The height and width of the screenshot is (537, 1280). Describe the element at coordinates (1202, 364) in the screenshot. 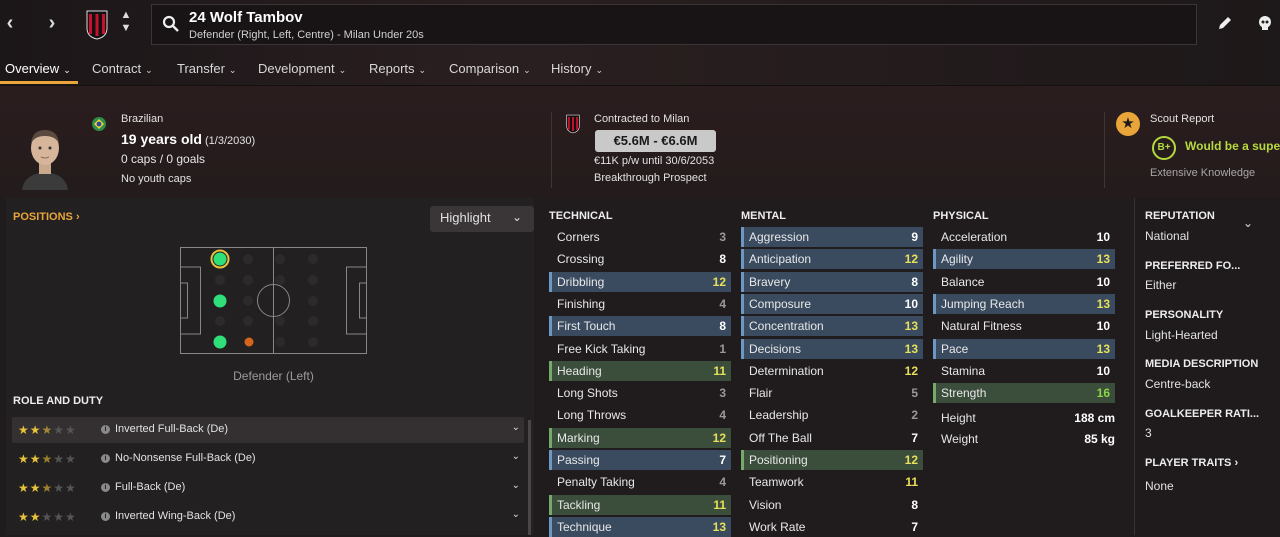

I see `media-description-title: MEDIA DESCRIPTION` at that location.